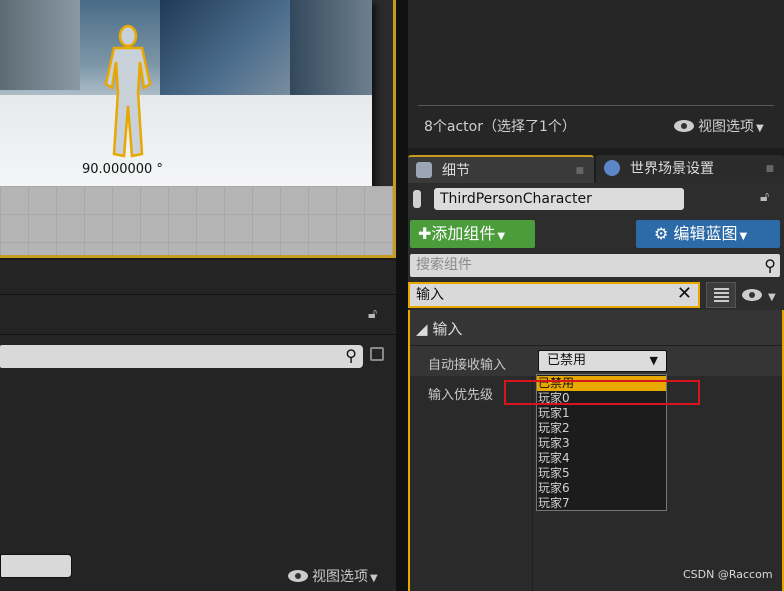 The width and height of the screenshot is (784, 591). I want to click on globe-icon, so click(612, 168).